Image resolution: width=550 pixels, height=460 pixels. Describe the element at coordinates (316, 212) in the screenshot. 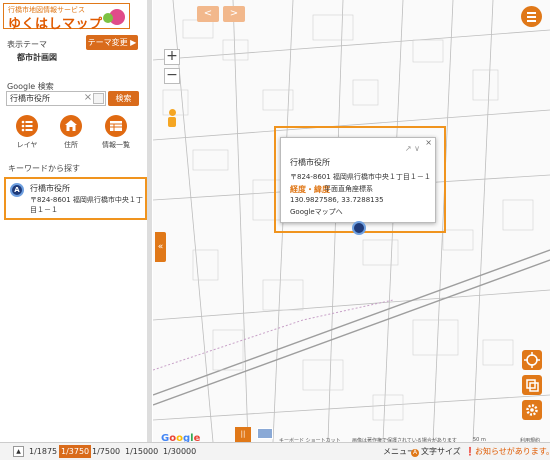

I see `google-maps-link: Googleマップへ` at that location.